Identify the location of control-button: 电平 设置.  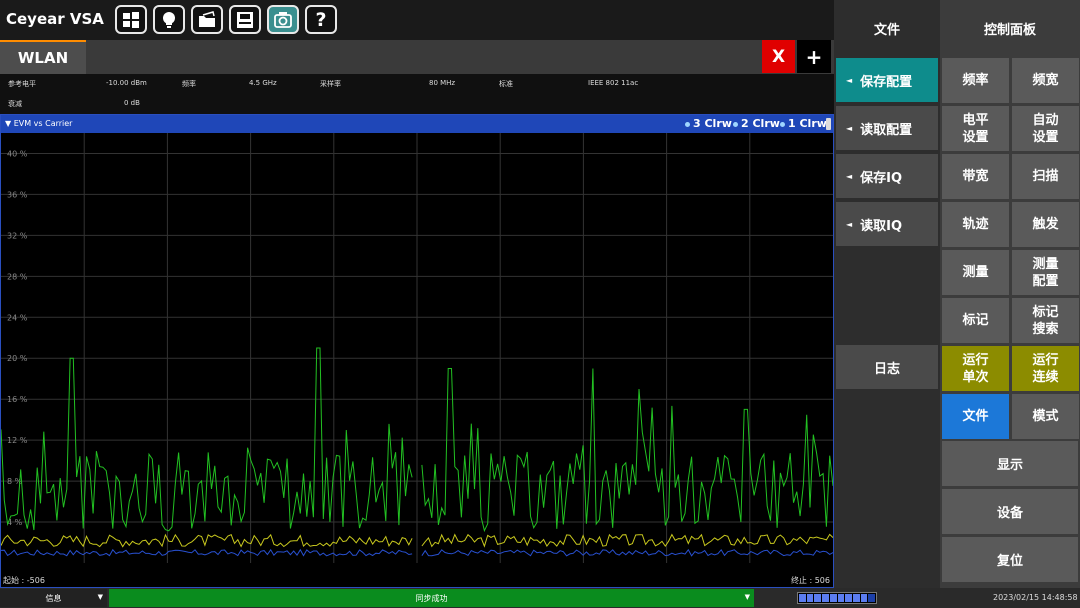
(975, 128).